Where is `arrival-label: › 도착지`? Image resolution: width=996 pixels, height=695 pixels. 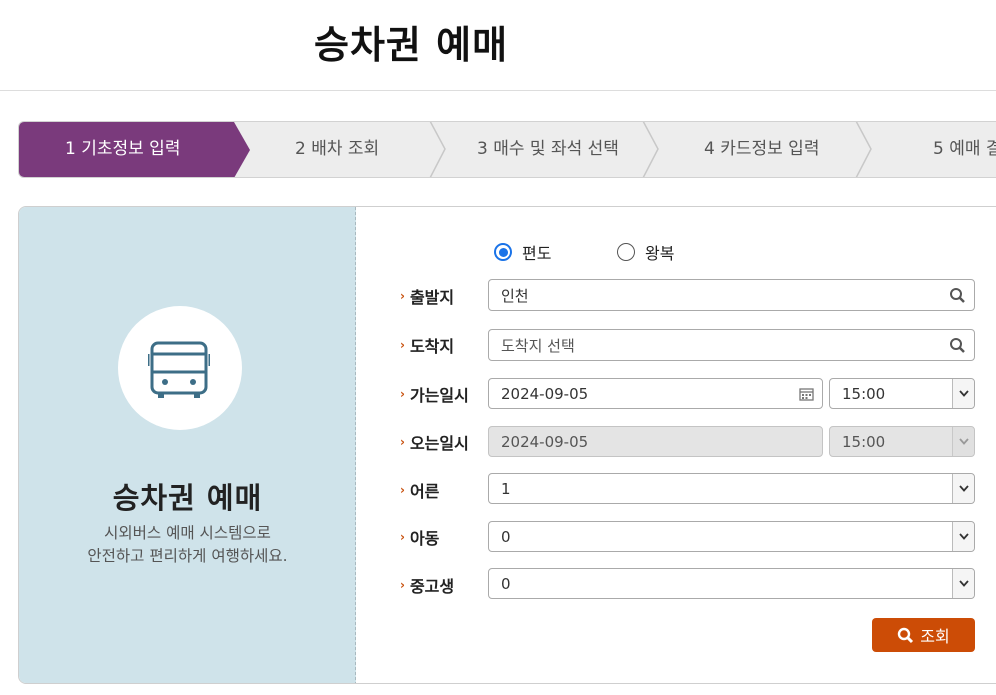
arrival-label: › 도착지 is located at coordinates (427, 345).